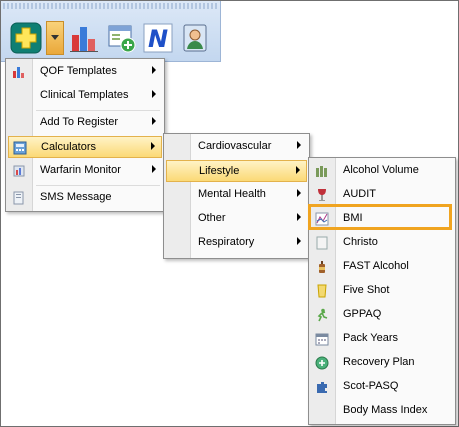  What do you see at coordinates (382, 243) in the screenshot?
I see `menu-item-christo: Christo` at bounding box center [382, 243].